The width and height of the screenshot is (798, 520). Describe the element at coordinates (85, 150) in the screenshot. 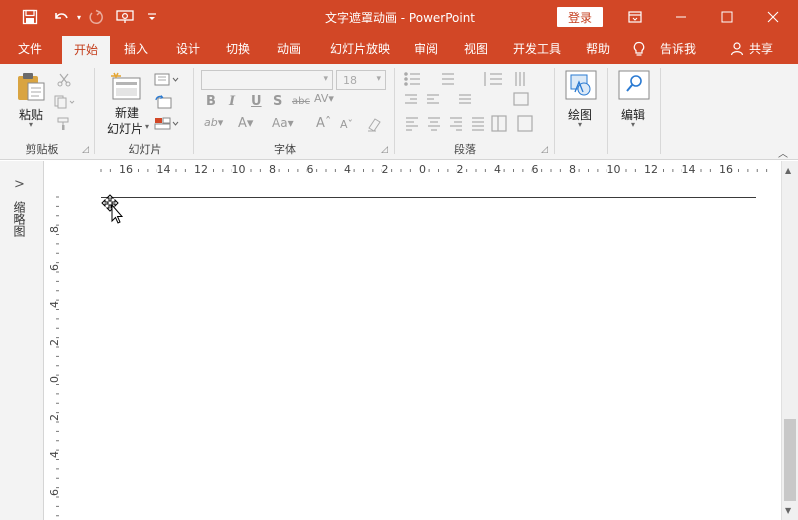

I see `clipboard-launcher-icon: ◿` at that location.